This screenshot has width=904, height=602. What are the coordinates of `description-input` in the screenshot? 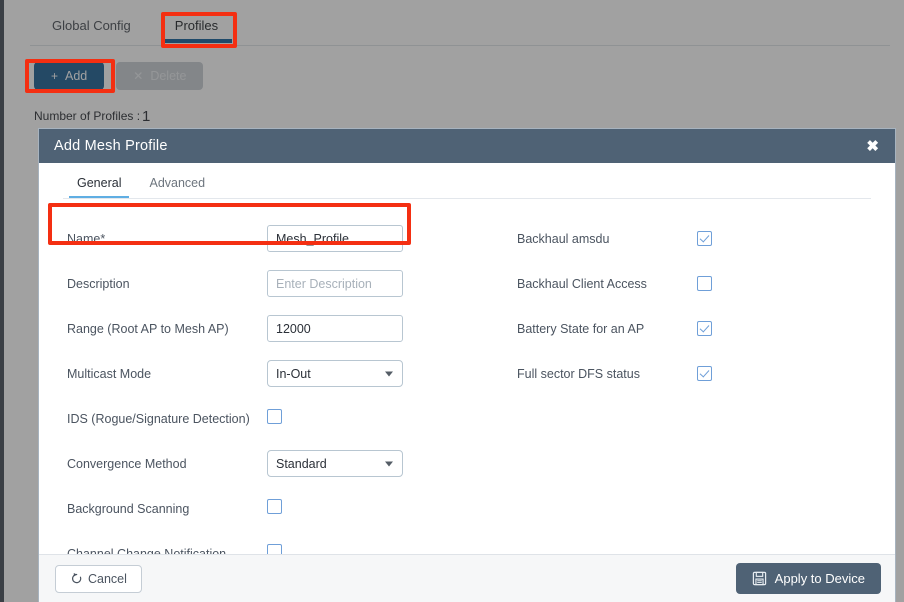 It's located at (335, 283).